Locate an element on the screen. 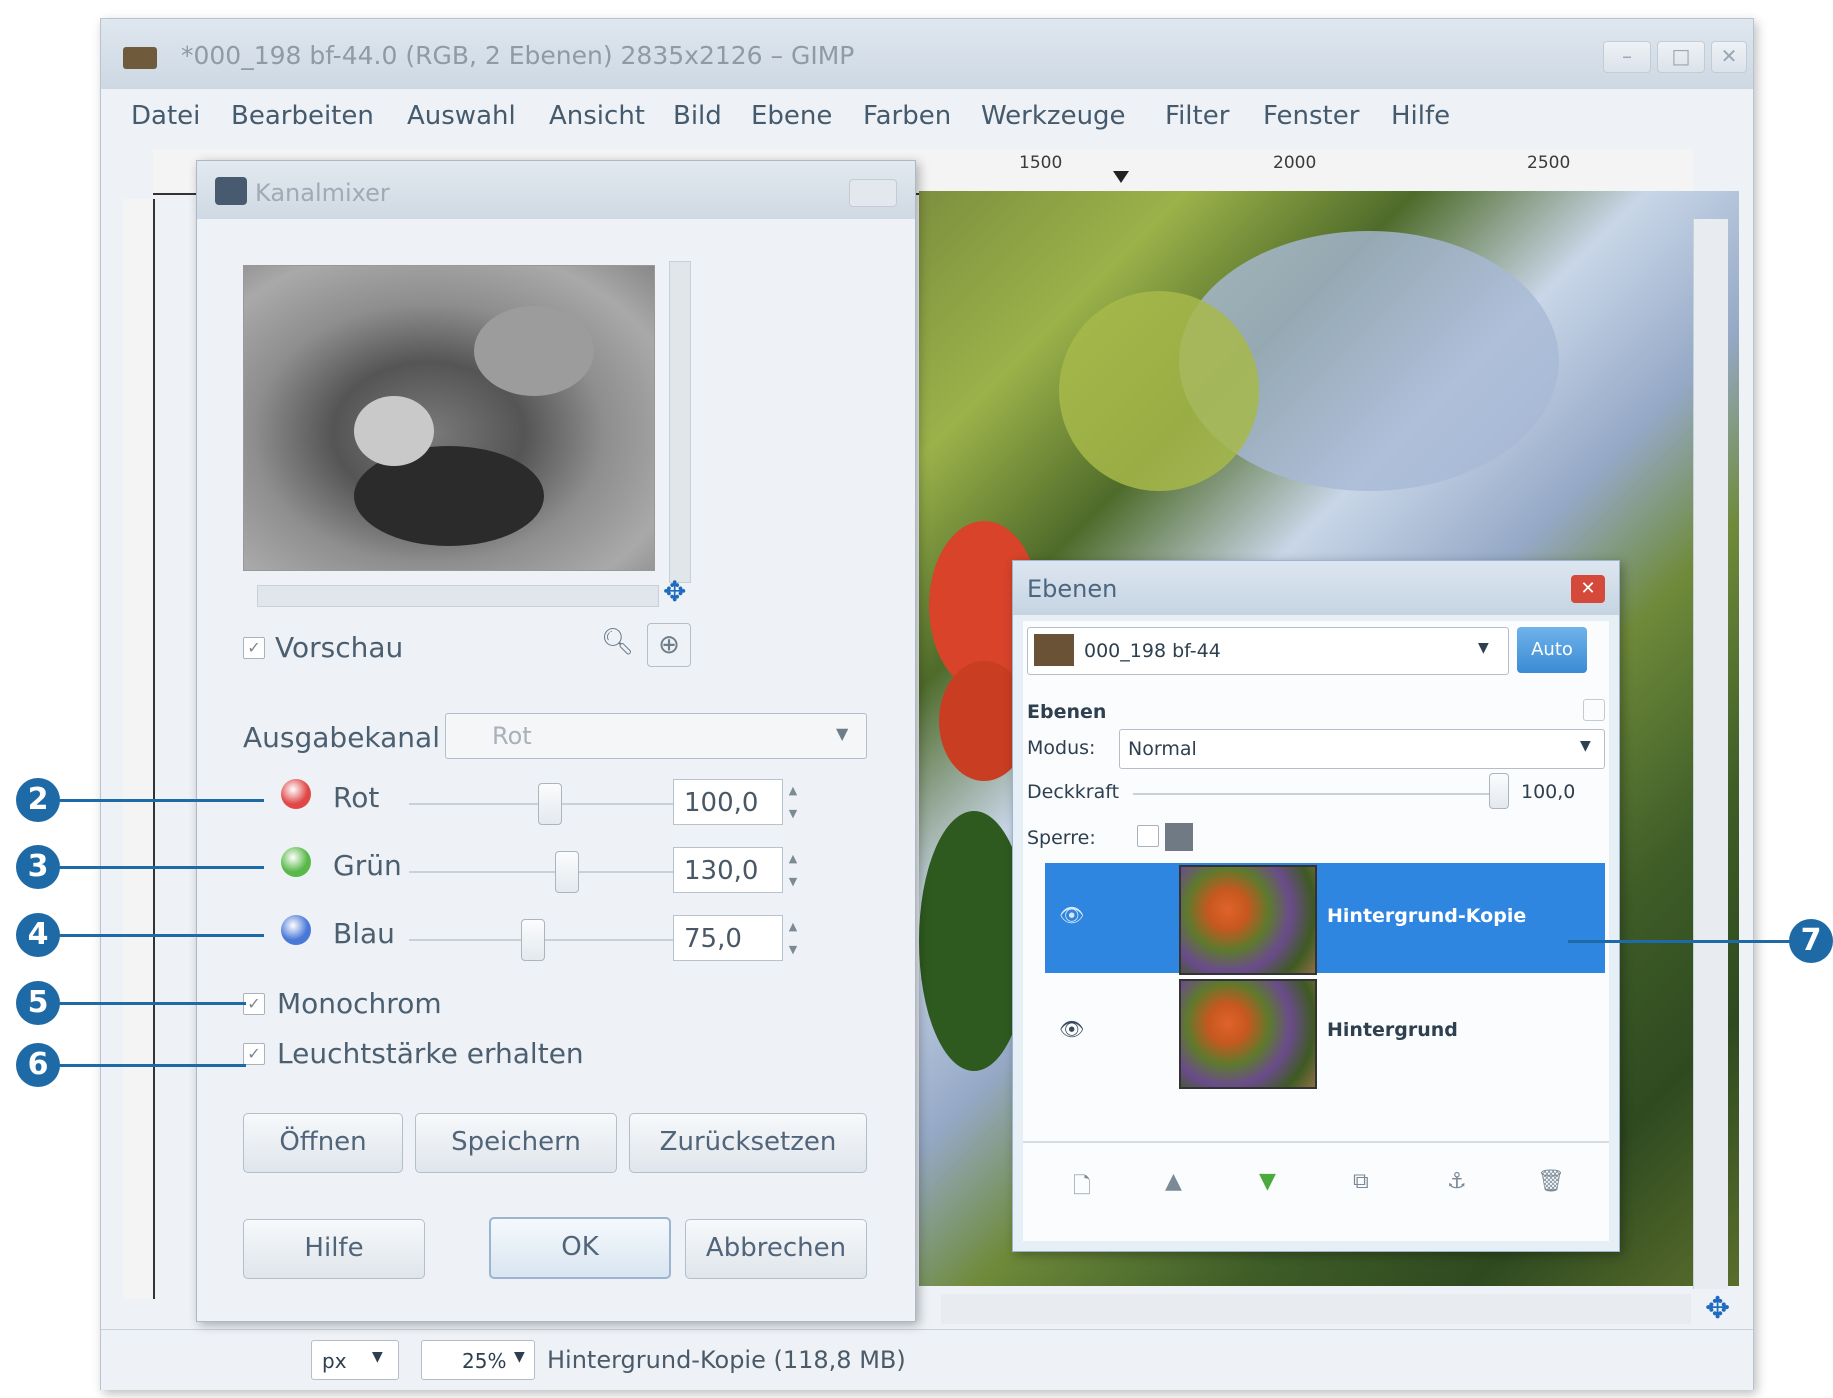 This screenshot has height=1398, width=1833. image-select: 000_198 bf-44 ▼ is located at coordinates (1268, 651).